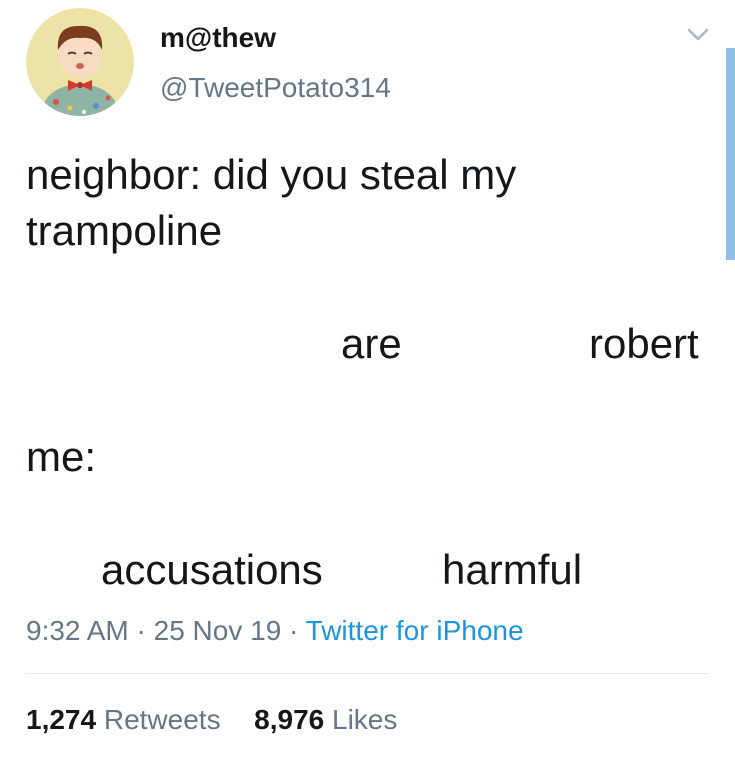  Describe the element at coordinates (698, 34) in the screenshot. I see `chevron-down-icon` at that location.